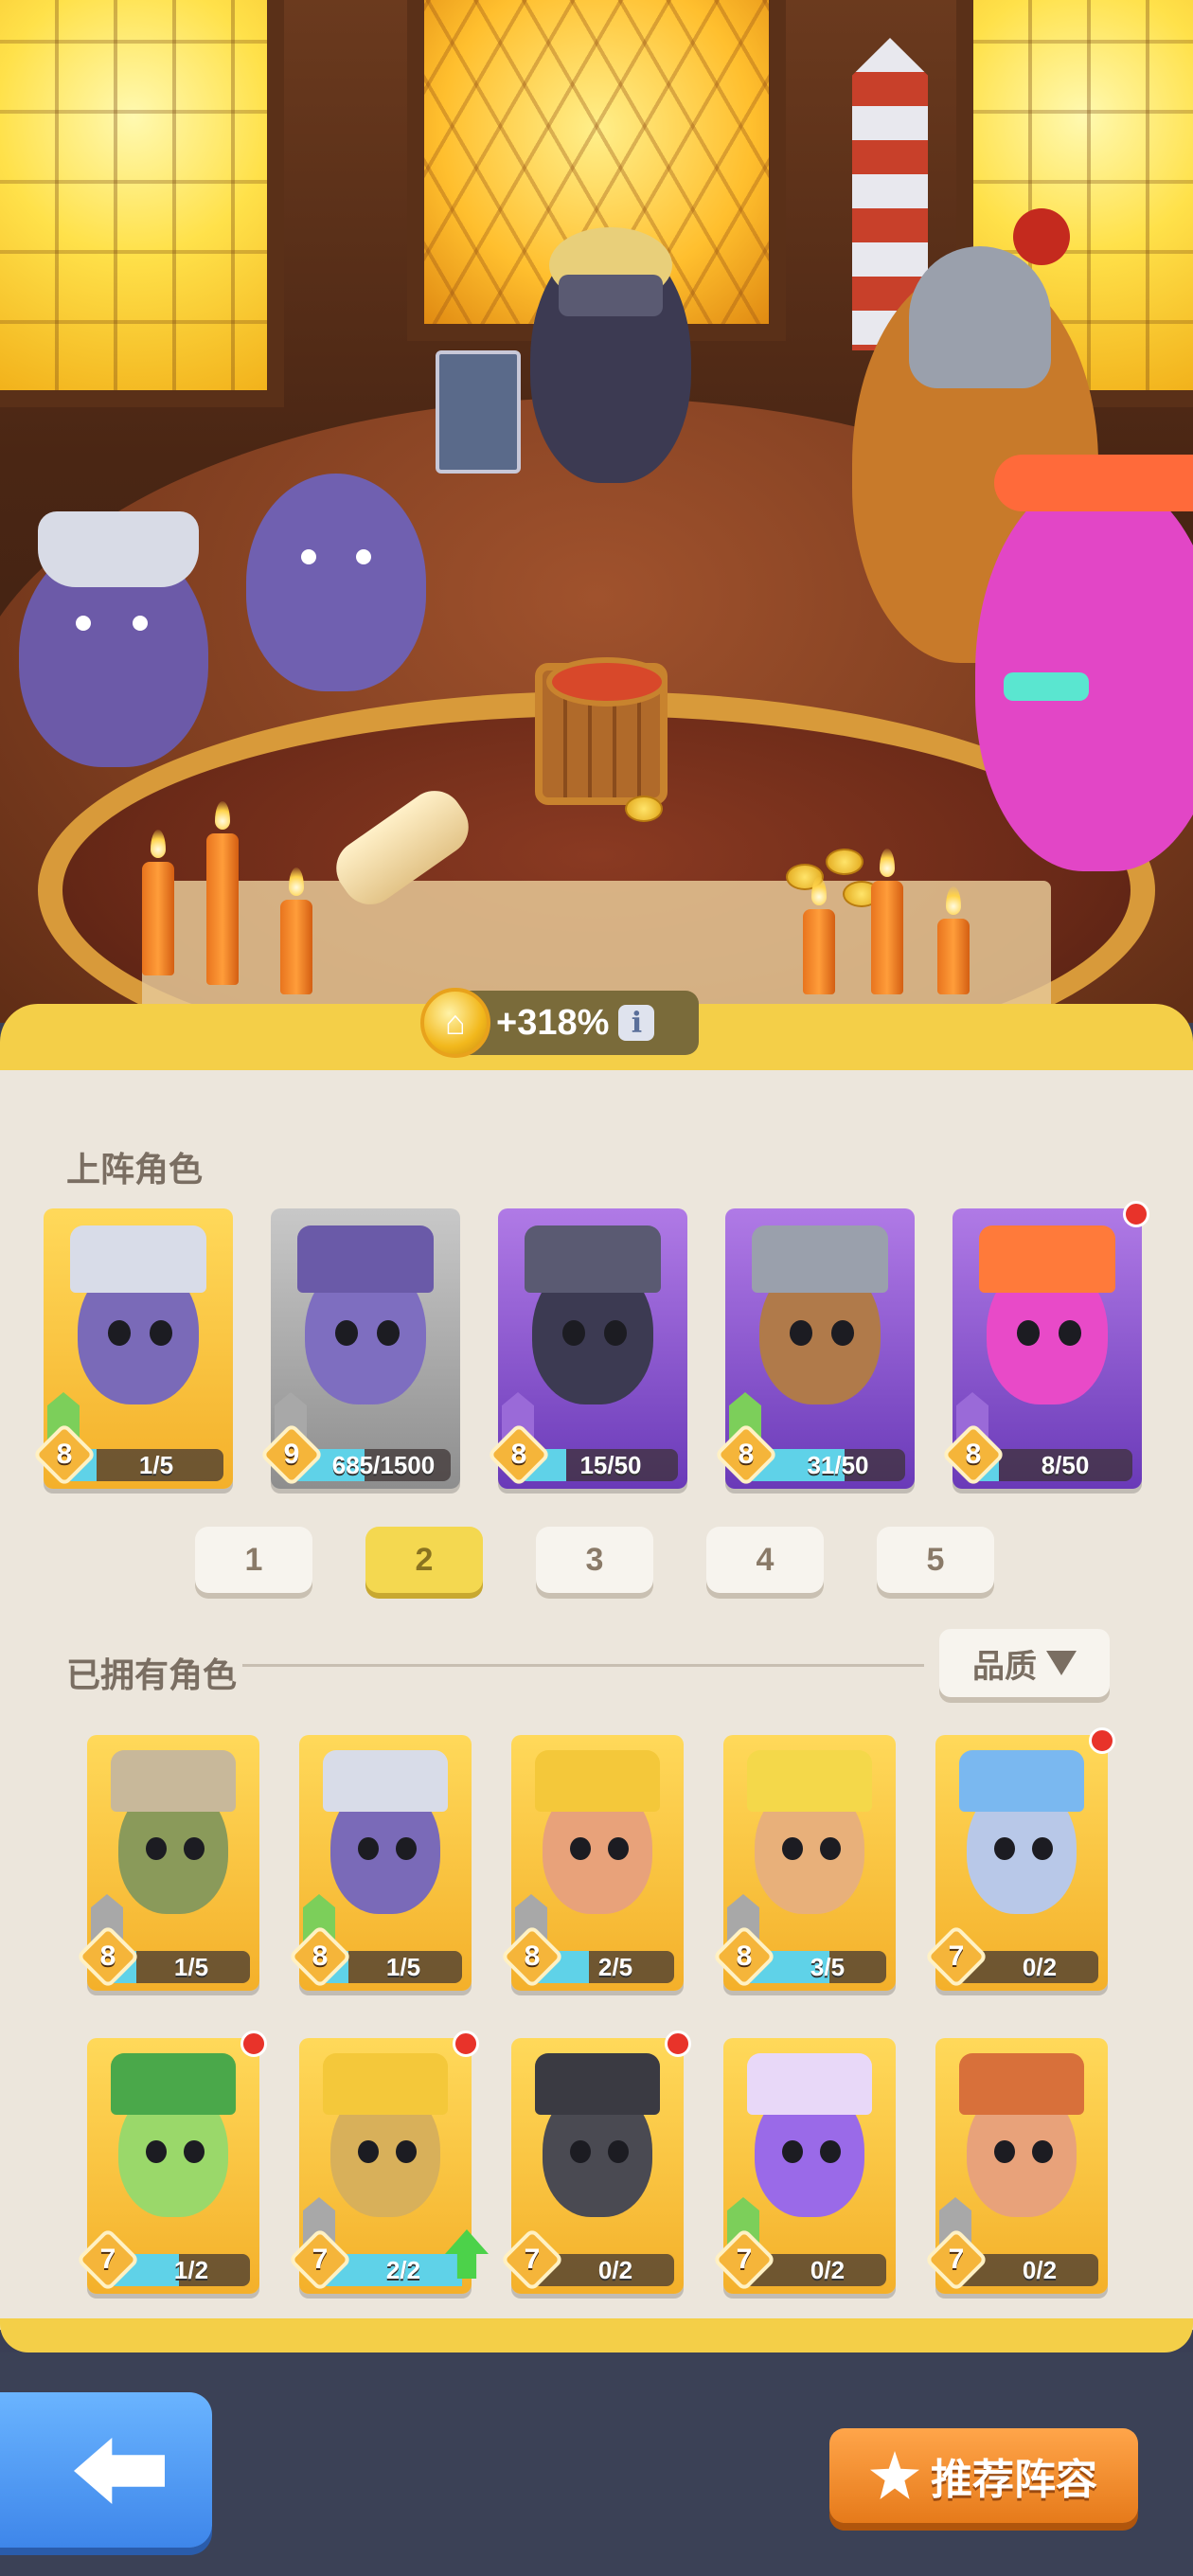 Image resolution: width=1193 pixels, height=2576 pixels. What do you see at coordinates (601, 731) in the screenshot?
I see `ale-mug` at bounding box center [601, 731].